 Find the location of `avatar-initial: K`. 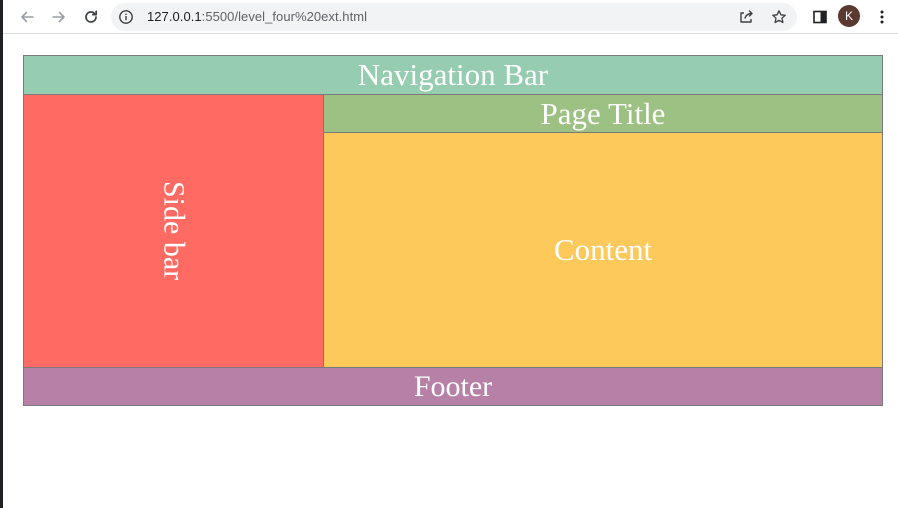

avatar-initial: K is located at coordinates (848, 16).